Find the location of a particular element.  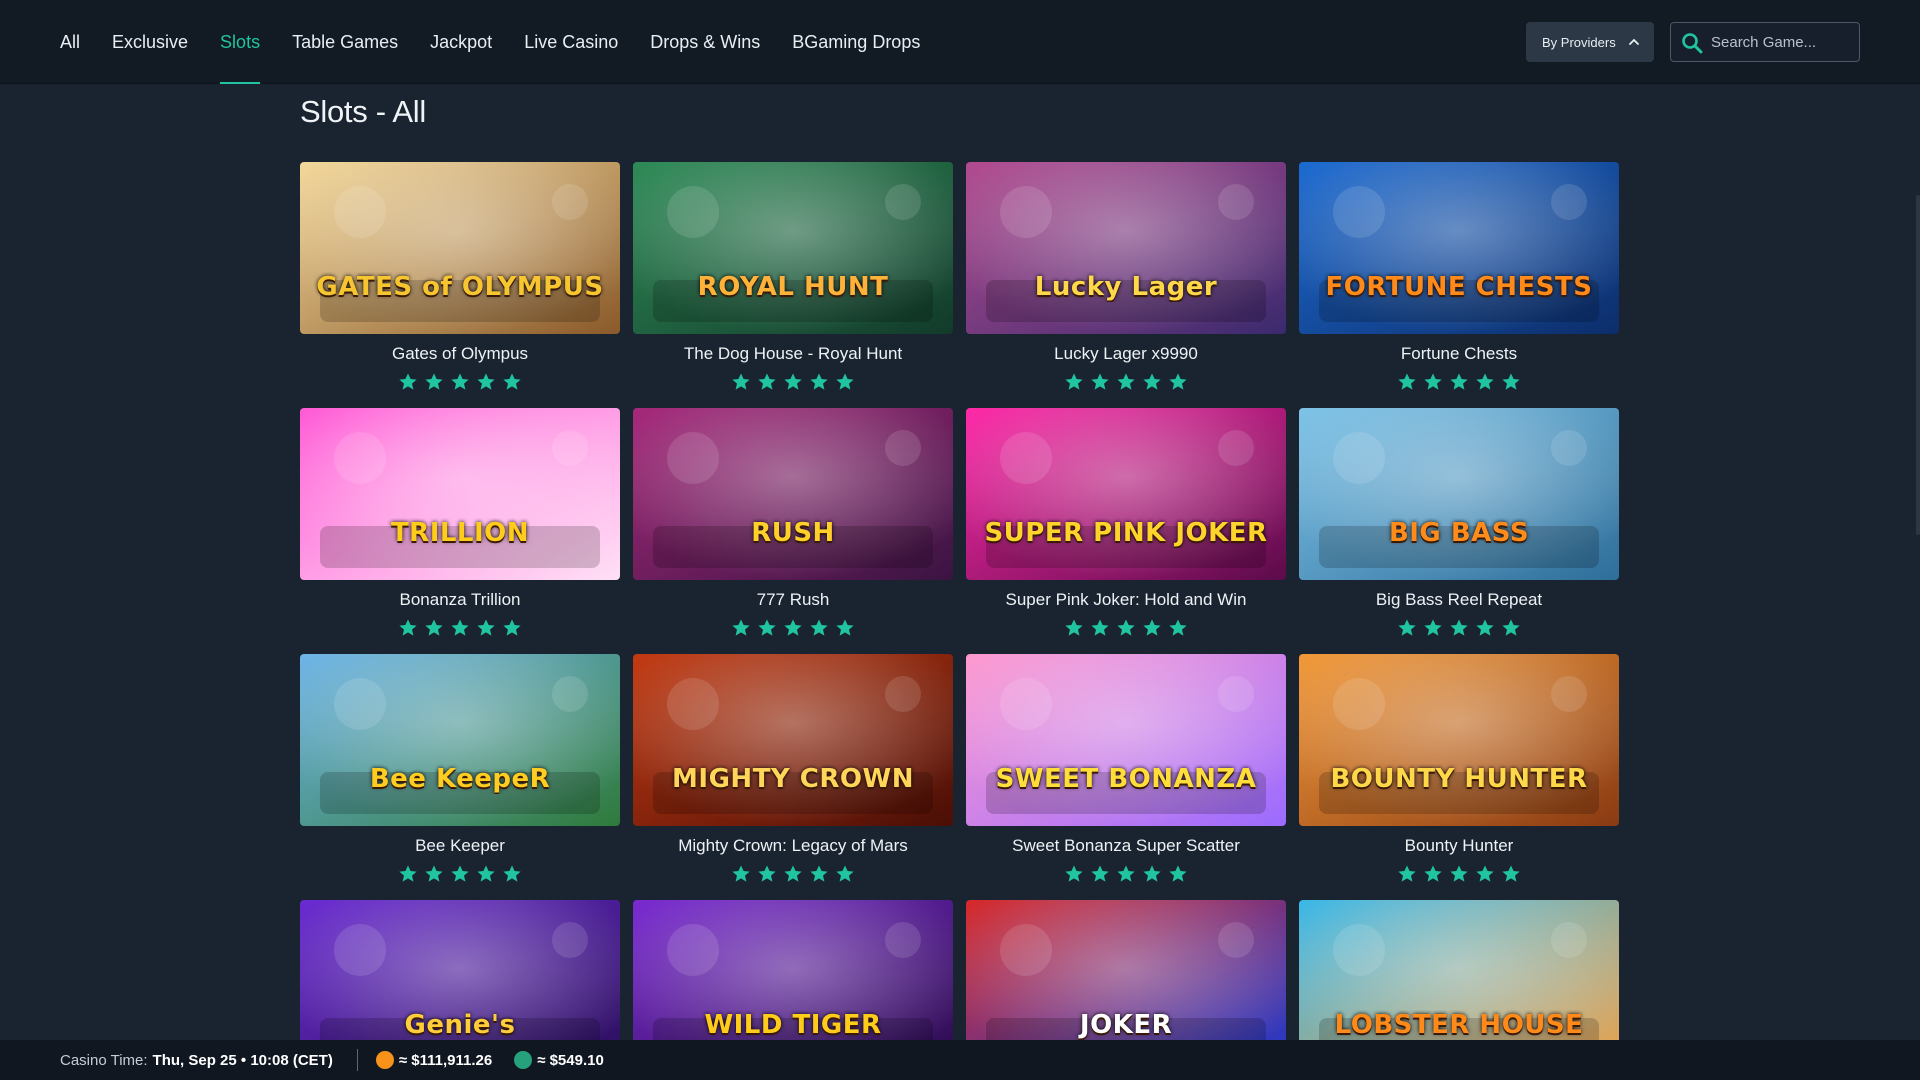

game-logo-art: BIG BASS is located at coordinates (1459, 533).